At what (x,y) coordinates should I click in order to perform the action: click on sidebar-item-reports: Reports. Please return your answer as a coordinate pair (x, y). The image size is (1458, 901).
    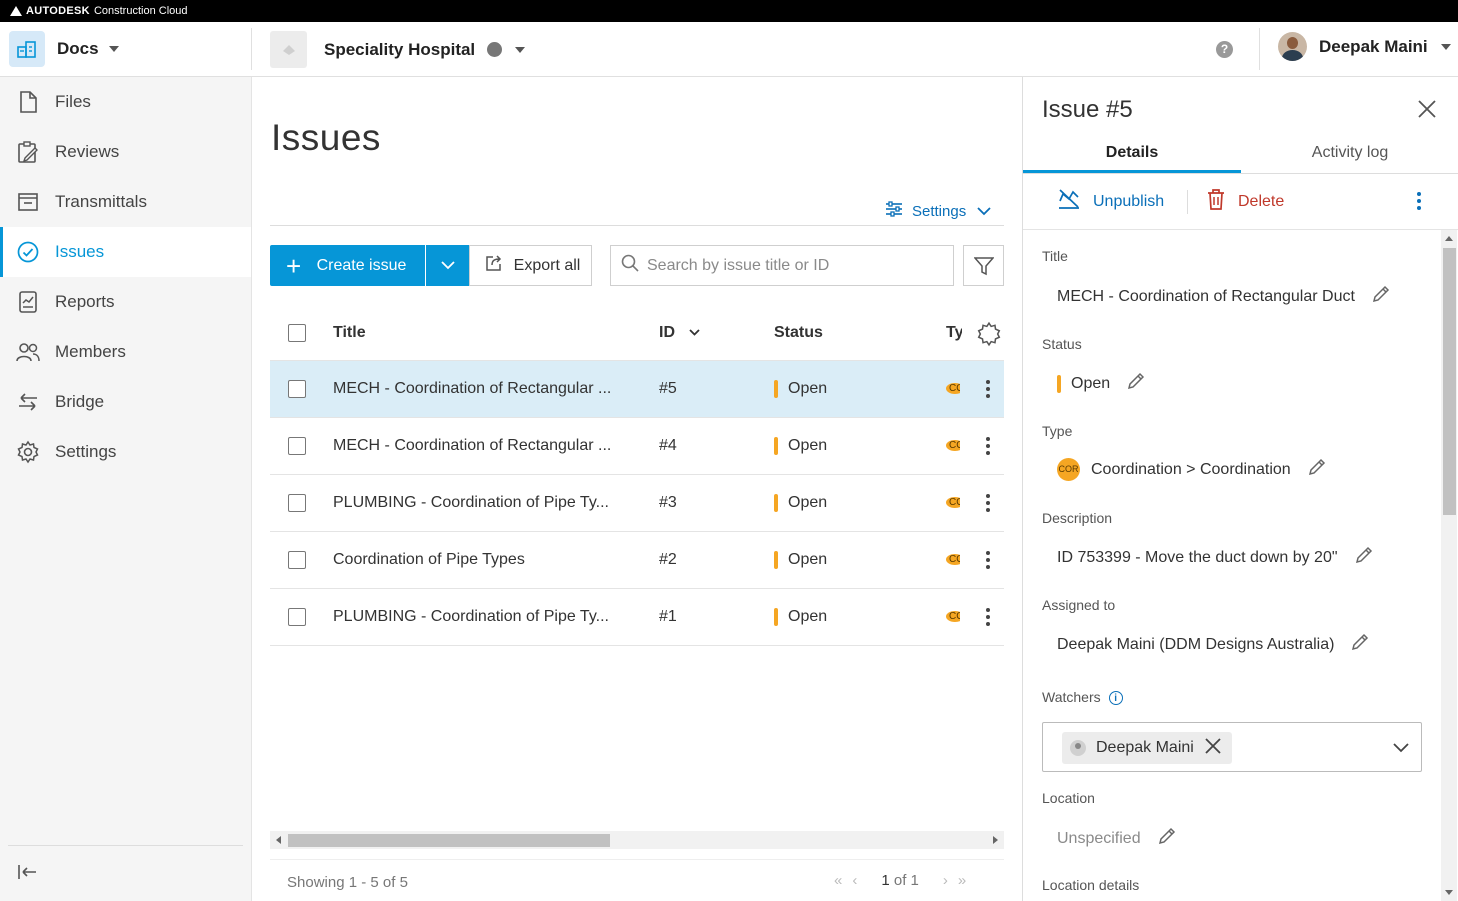
    Looking at the image, I should click on (125, 302).